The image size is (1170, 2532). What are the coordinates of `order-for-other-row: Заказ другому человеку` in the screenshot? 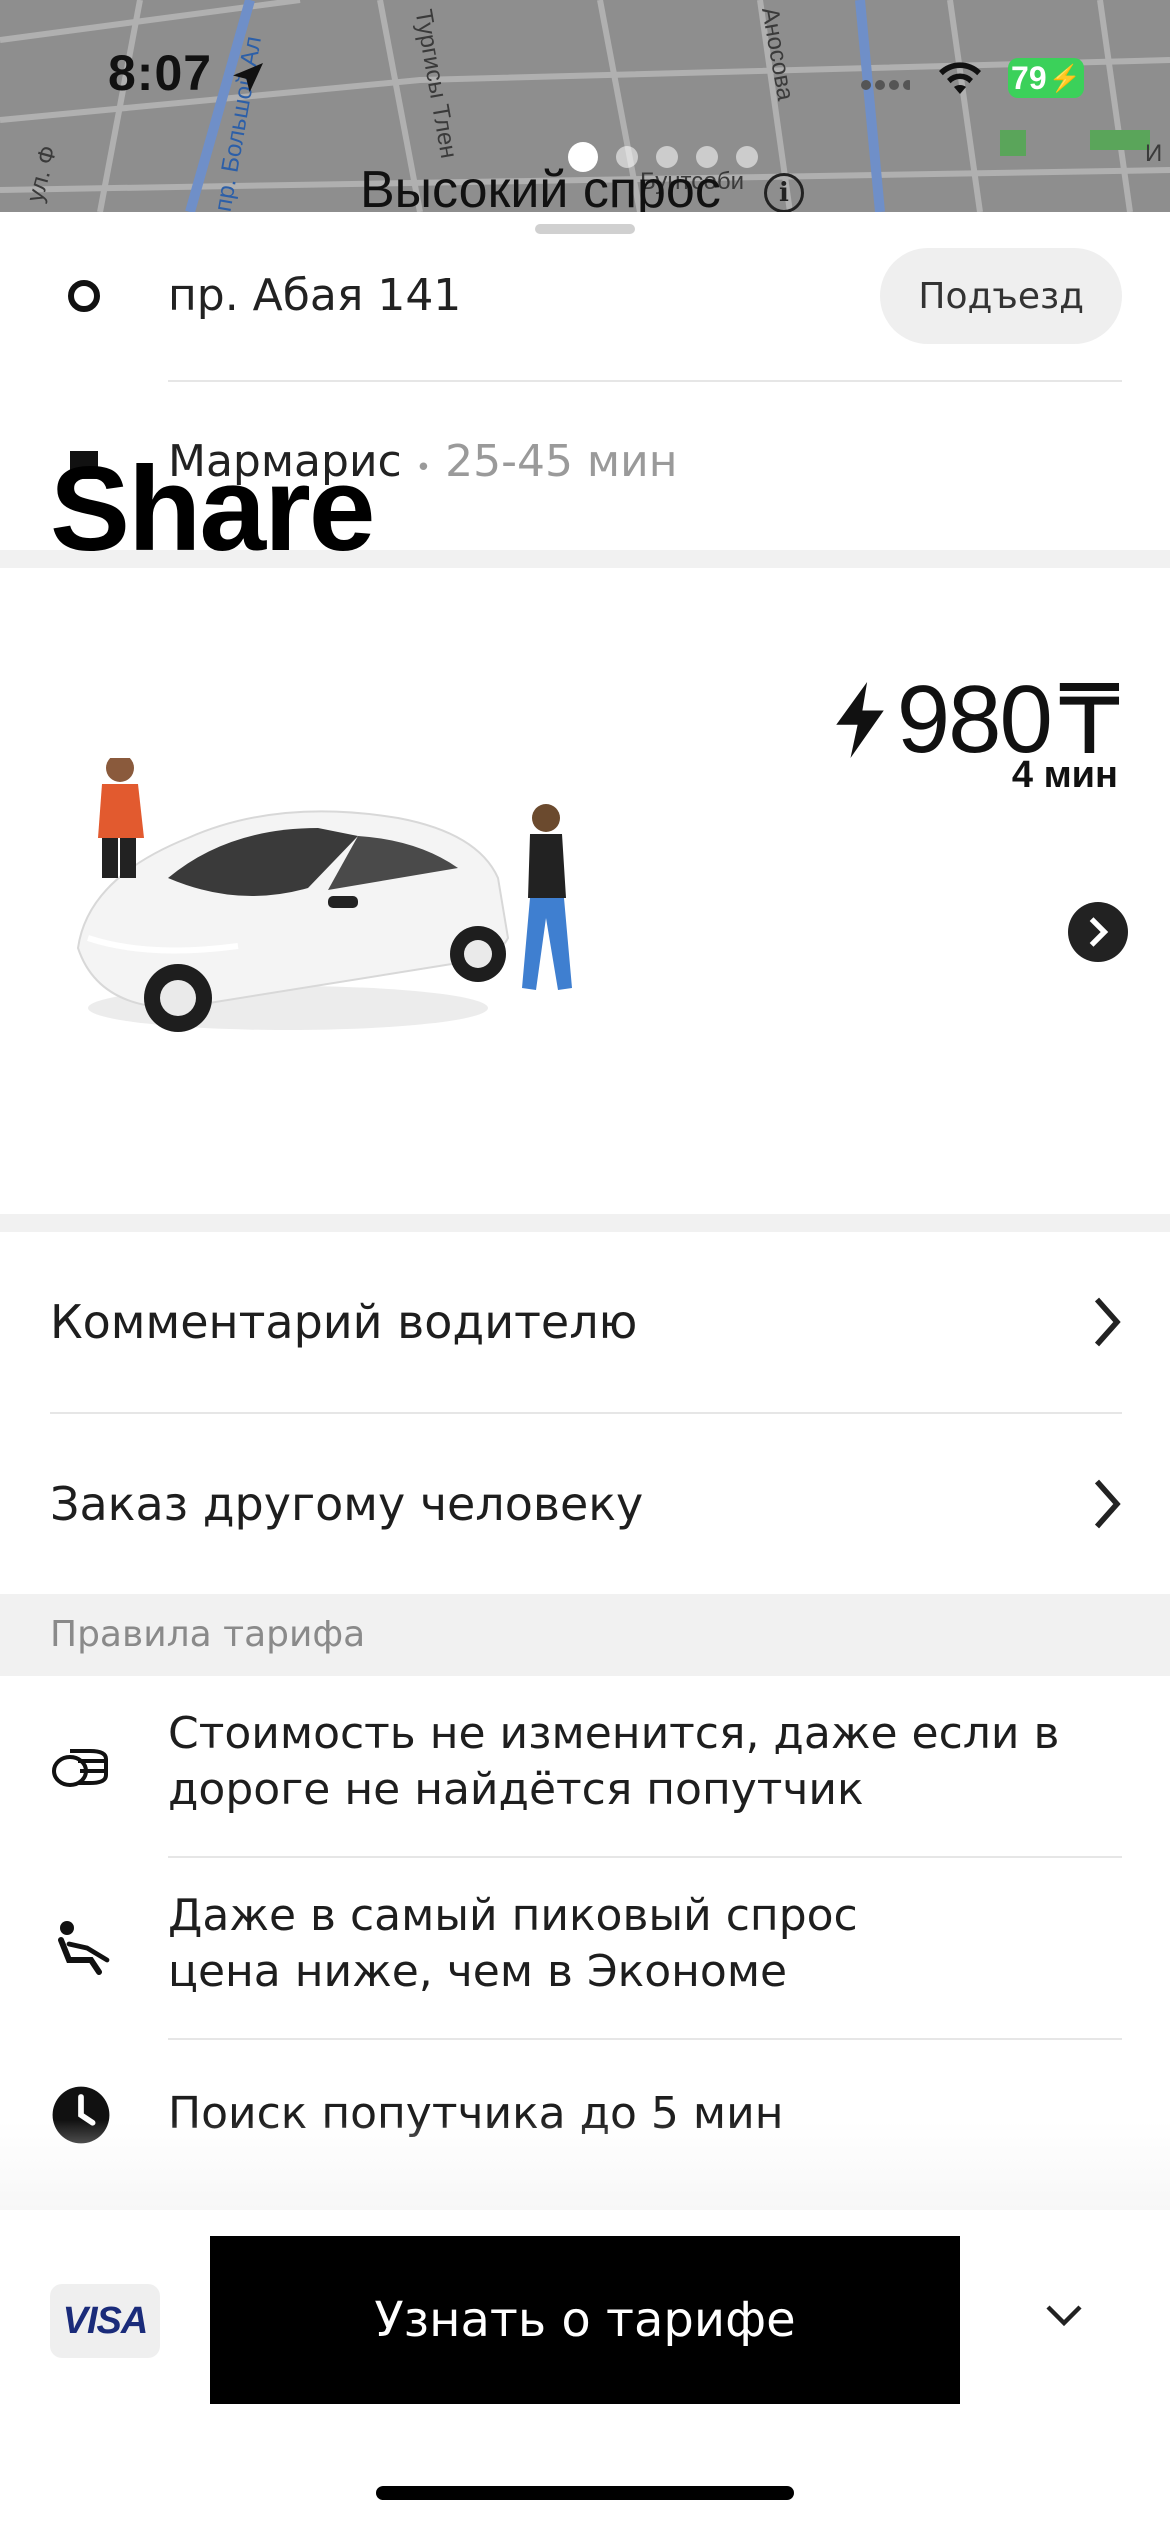 It's located at (585, 1504).